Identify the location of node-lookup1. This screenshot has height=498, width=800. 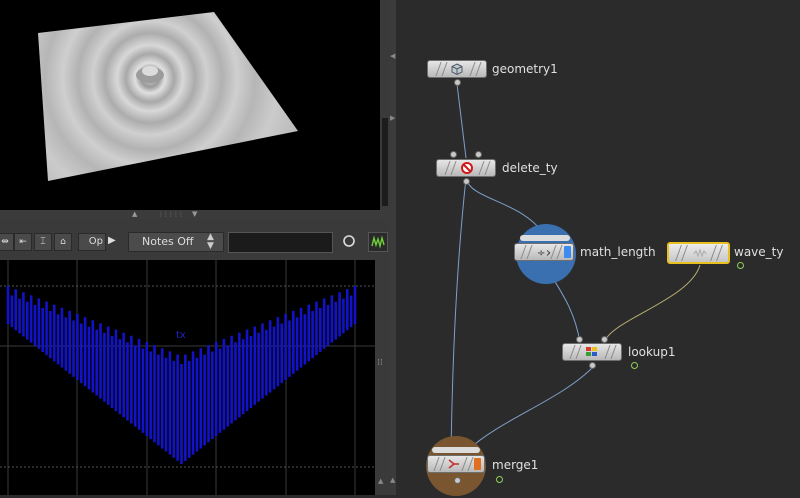
(592, 352).